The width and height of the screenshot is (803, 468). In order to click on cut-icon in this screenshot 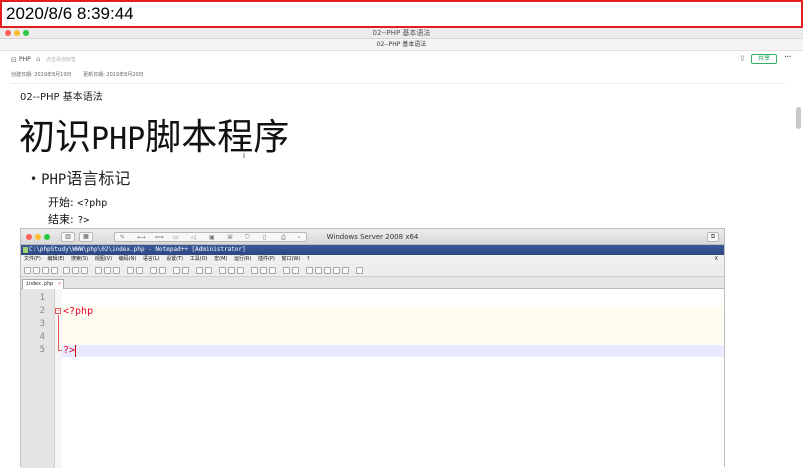, I will do `click(98, 270)`.